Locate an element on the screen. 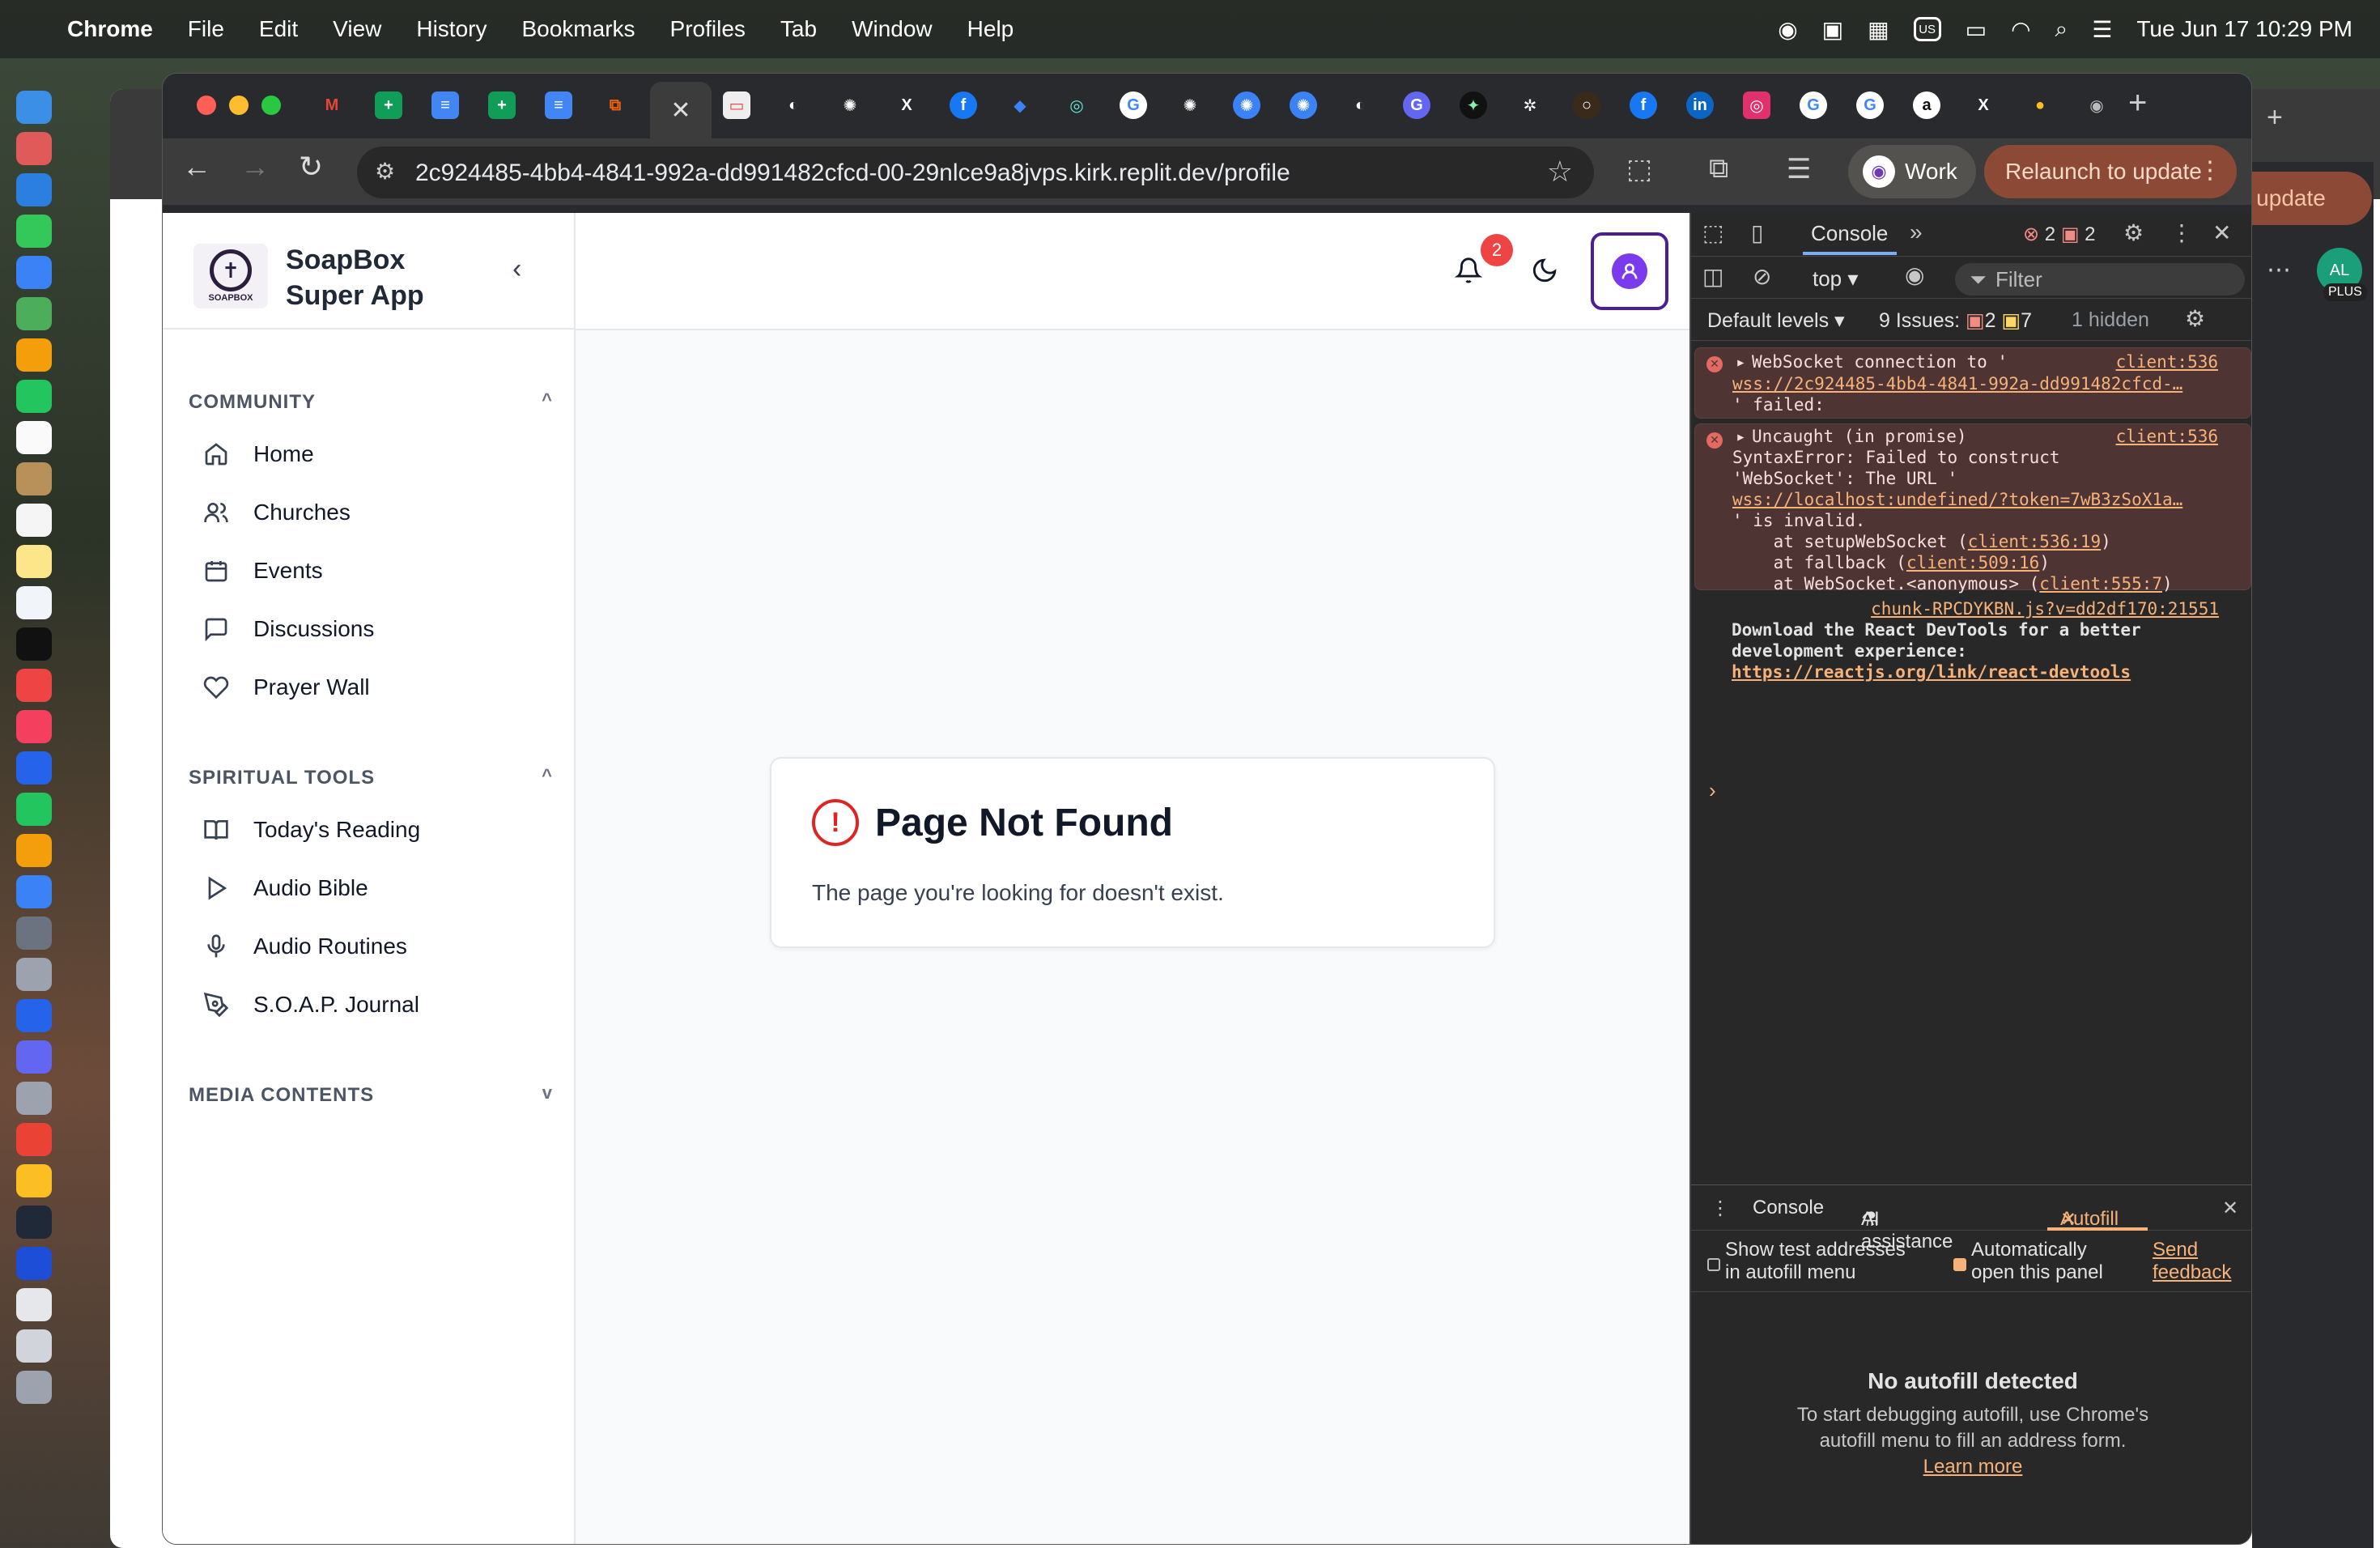 This screenshot has height=1548, width=2380. chevron-up-icon: ^ is located at coordinates (547, 775).